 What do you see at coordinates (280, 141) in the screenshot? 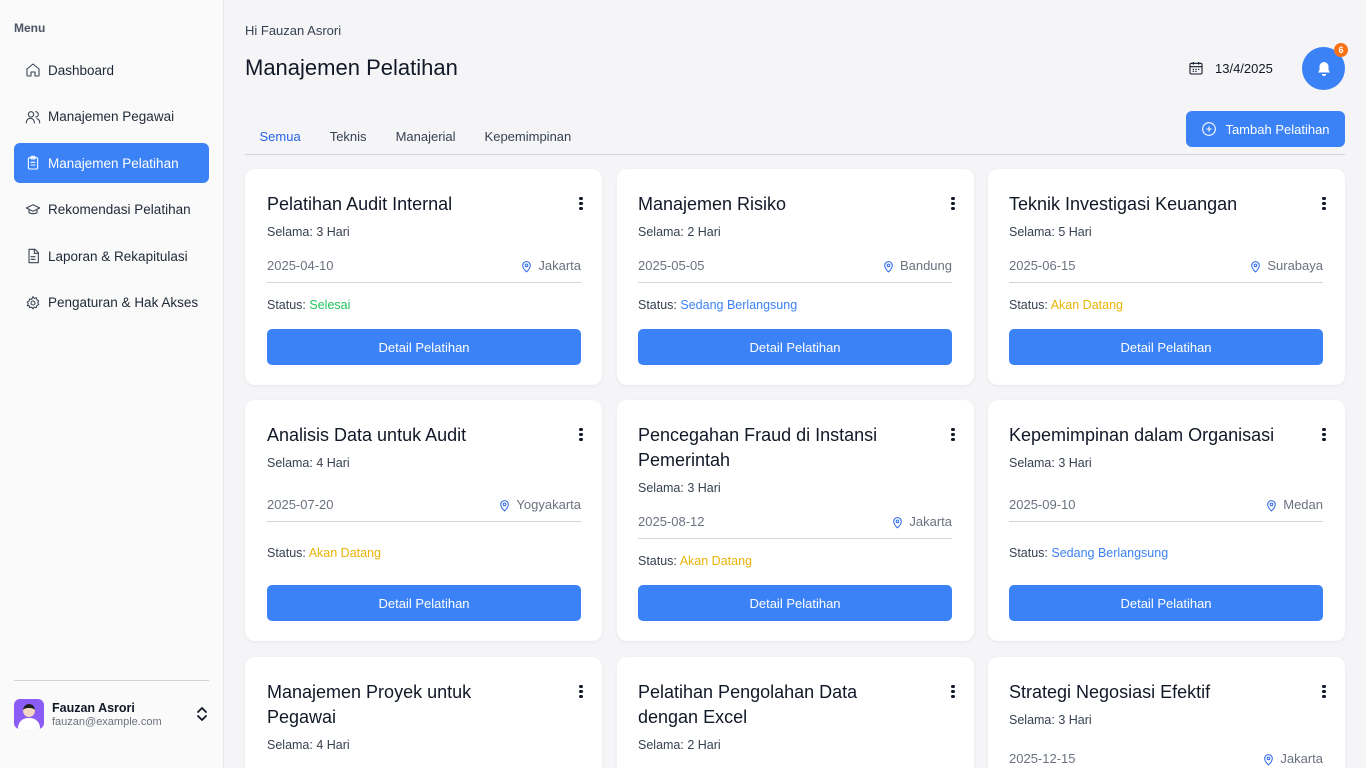
I see `tab-semua: Semua` at bounding box center [280, 141].